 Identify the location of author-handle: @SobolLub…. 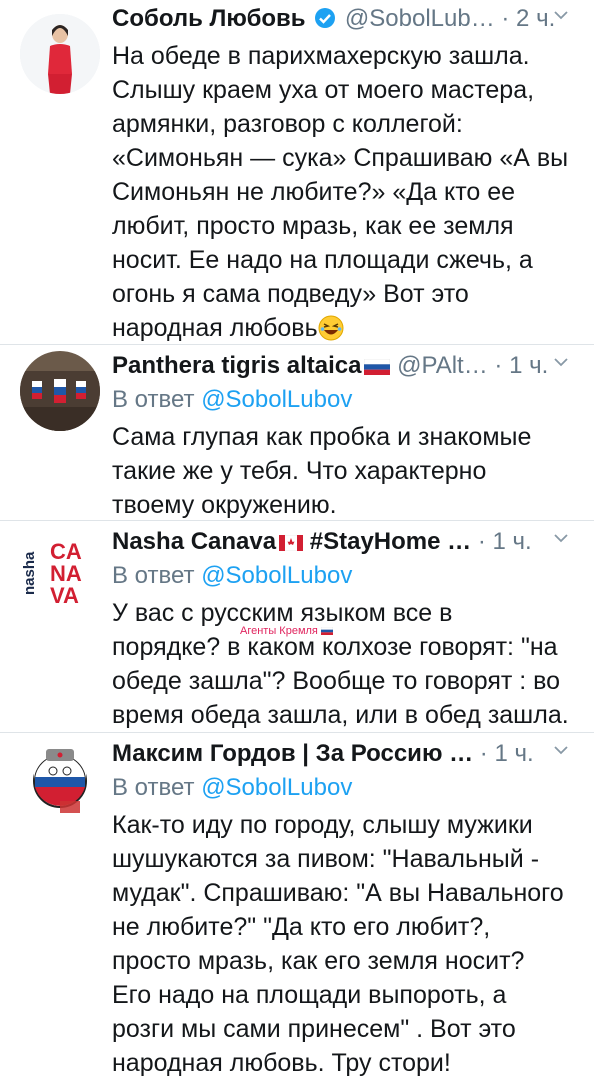
(420, 18).